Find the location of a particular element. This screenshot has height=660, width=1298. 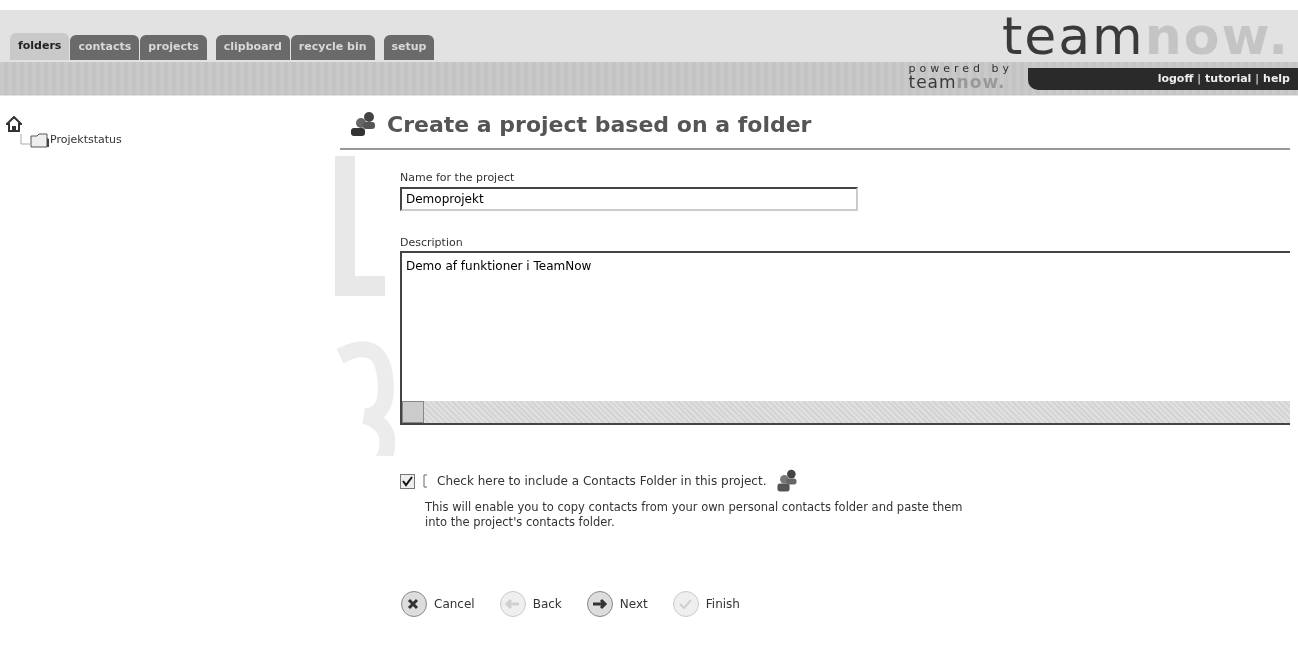

tab: setup is located at coordinates (409, 47).